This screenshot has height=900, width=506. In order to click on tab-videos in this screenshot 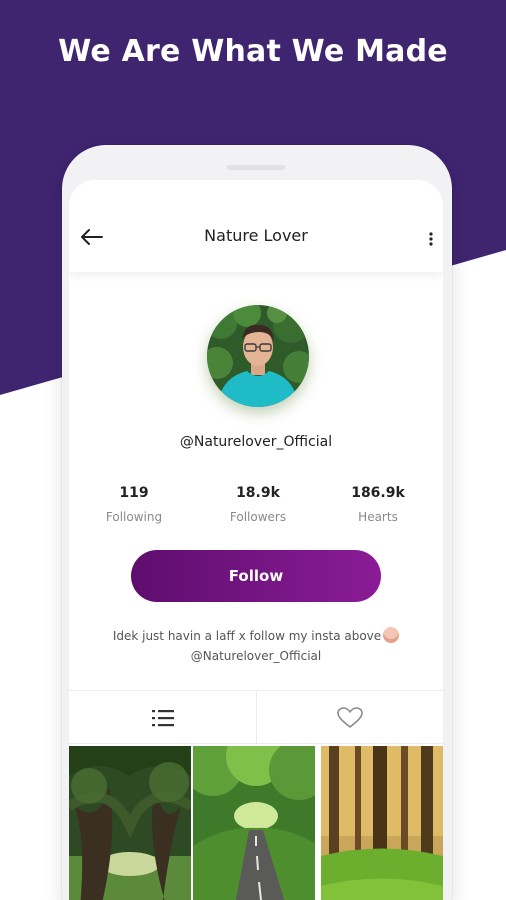, I will do `click(162, 717)`.